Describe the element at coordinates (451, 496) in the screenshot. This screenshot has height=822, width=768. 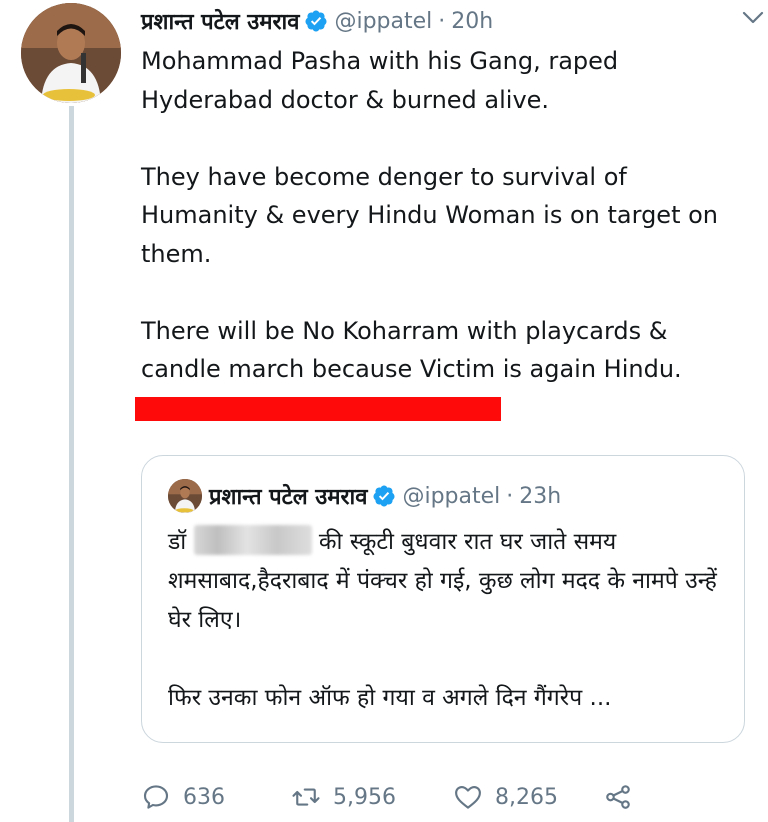
I see `quoted-handle: @ippatel` at that location.